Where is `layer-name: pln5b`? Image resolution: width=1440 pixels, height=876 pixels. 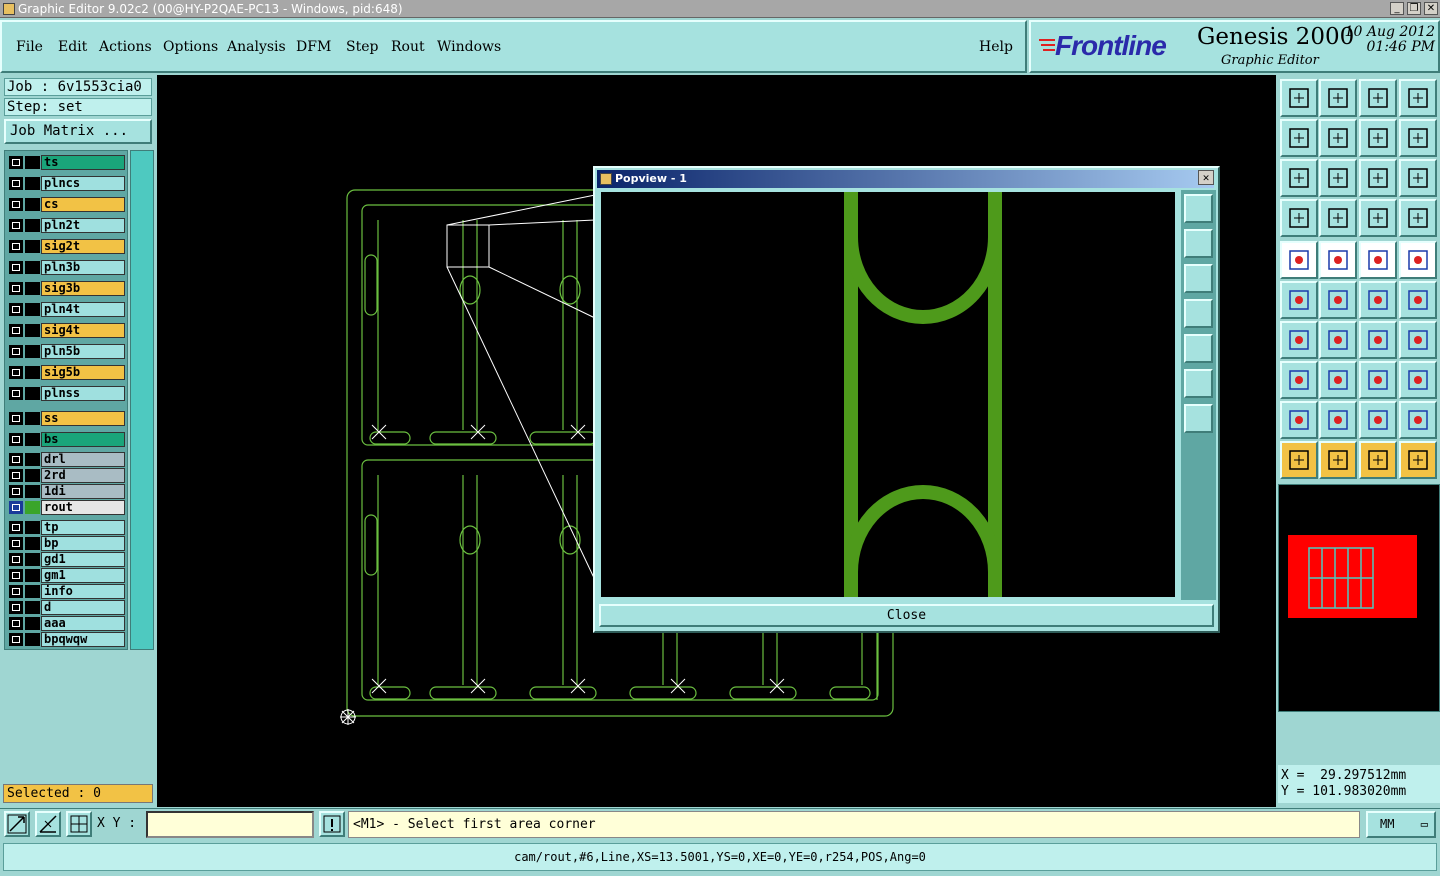 layer-name: pln5b is located at coordinates (83, 351).